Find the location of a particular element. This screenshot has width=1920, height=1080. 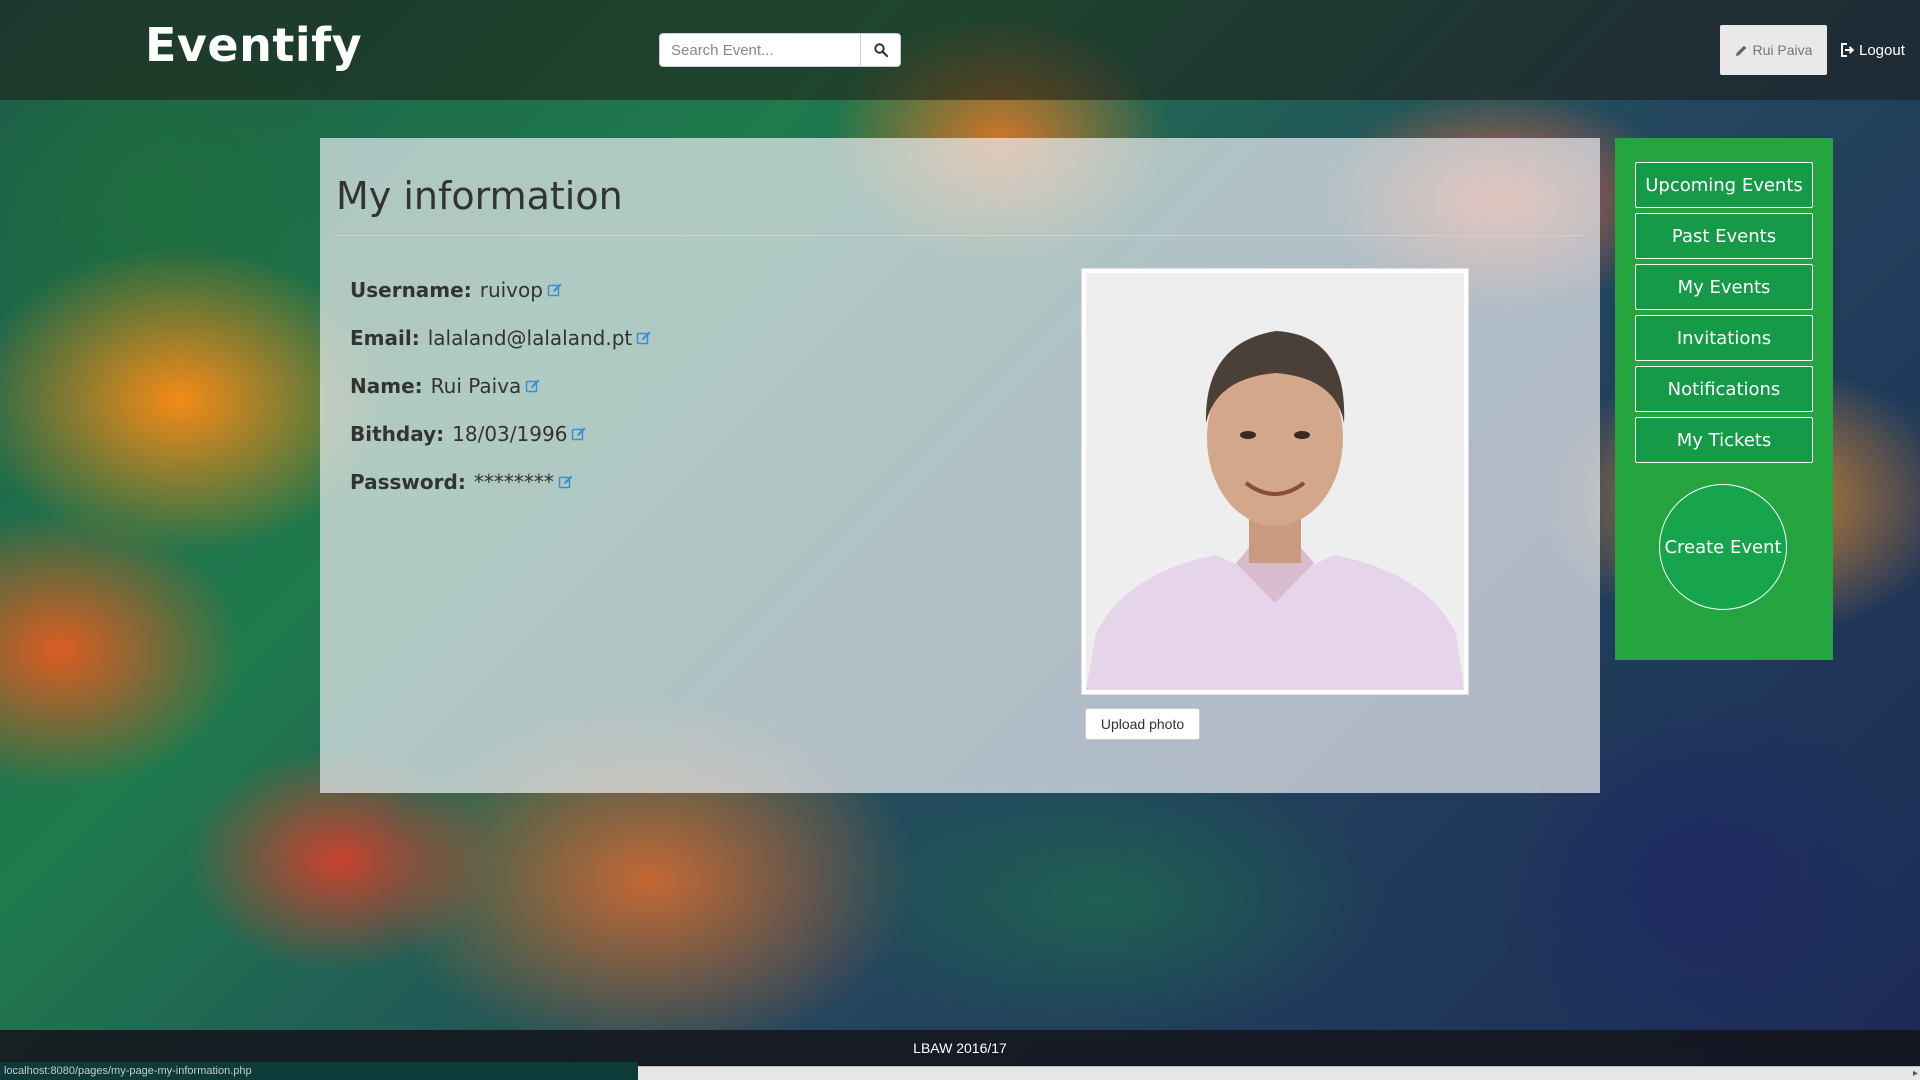

sidebar-item-invitations: Invitations is located at coordinates (1724, 338).